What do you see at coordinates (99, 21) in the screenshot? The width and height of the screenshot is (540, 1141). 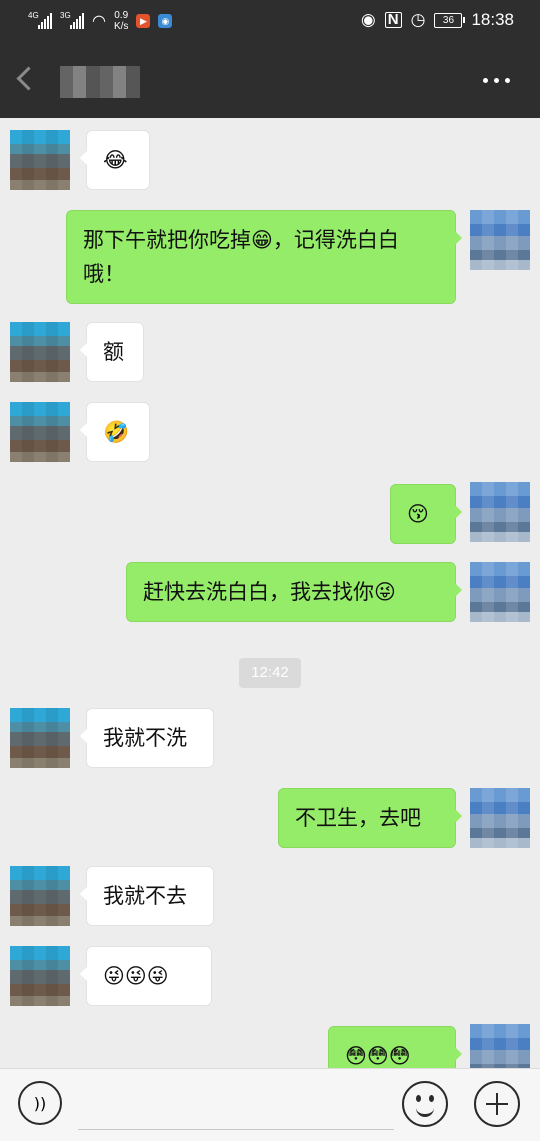 I see `wifi-icon: ◠` at bounding box center [99, 21].